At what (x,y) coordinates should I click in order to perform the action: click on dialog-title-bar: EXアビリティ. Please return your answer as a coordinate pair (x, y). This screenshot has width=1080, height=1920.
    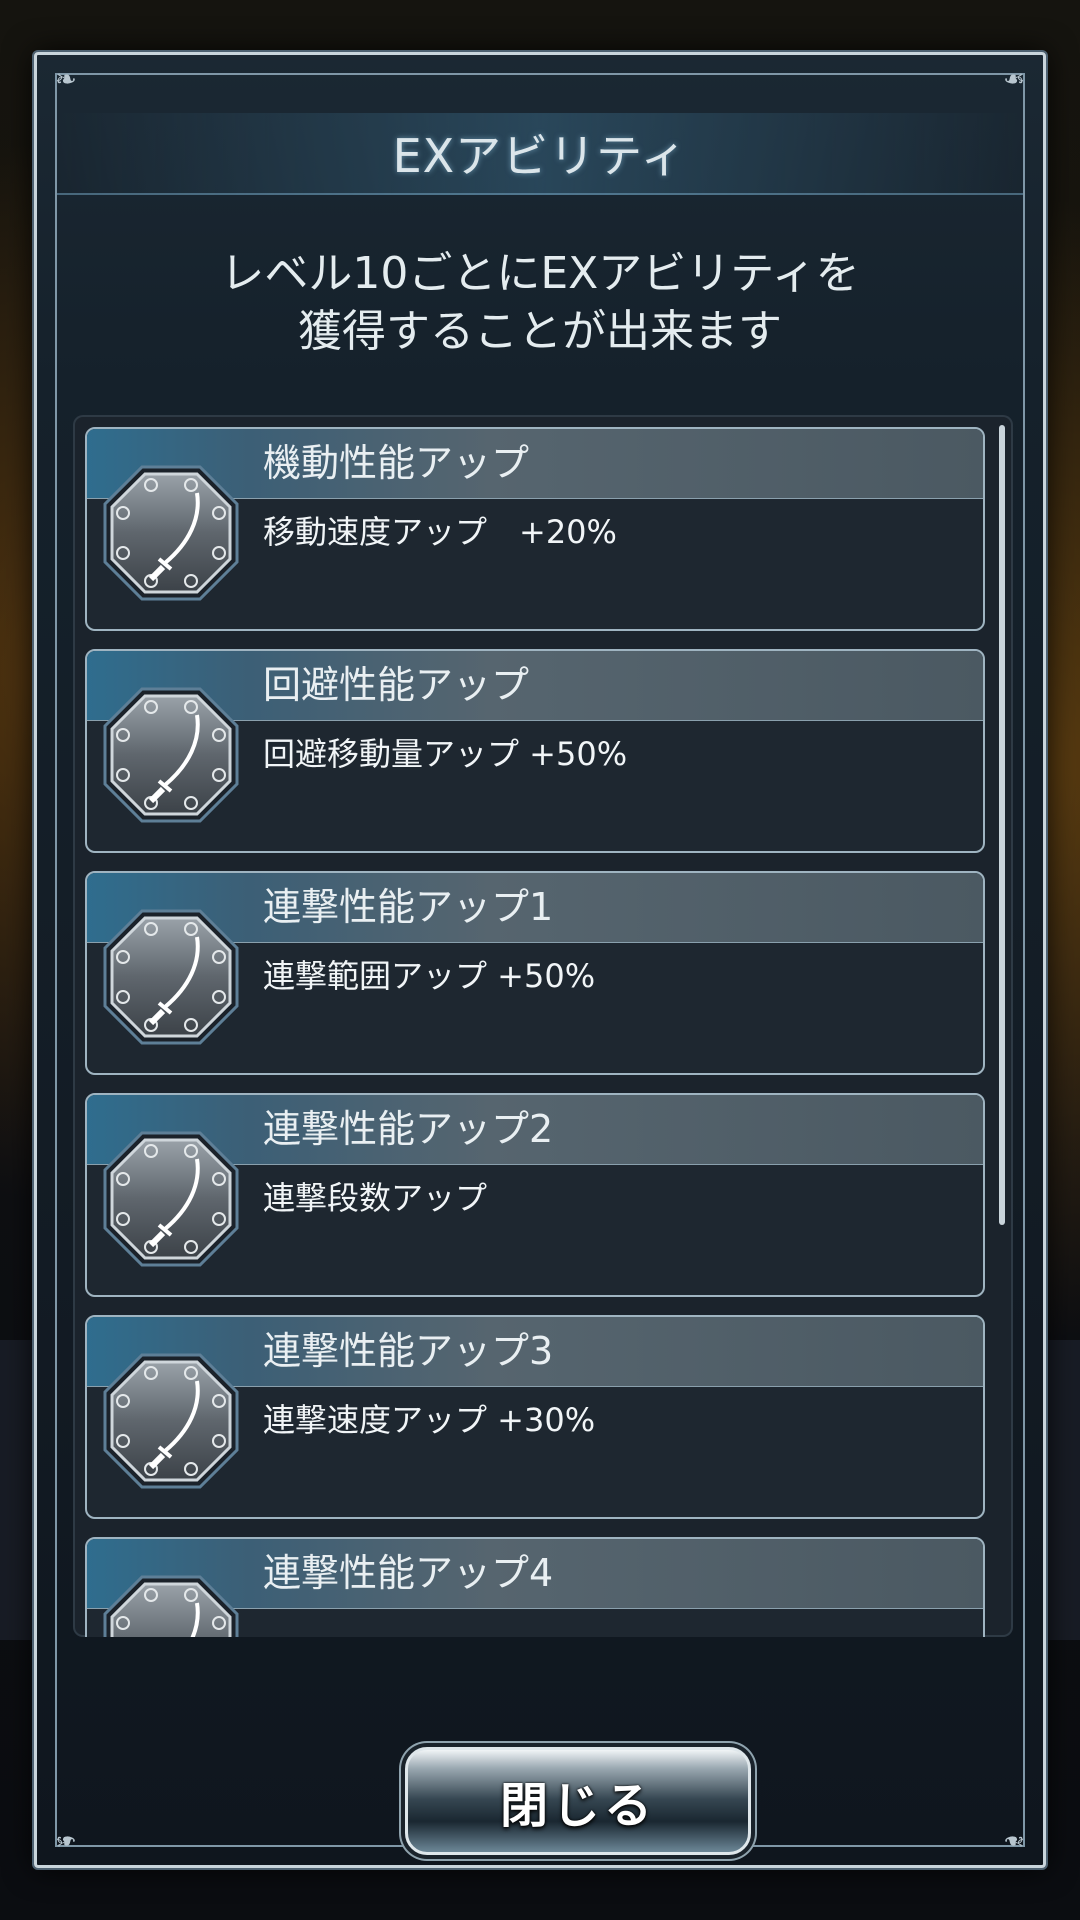
    Looking at the image, I should click on (540, 154).